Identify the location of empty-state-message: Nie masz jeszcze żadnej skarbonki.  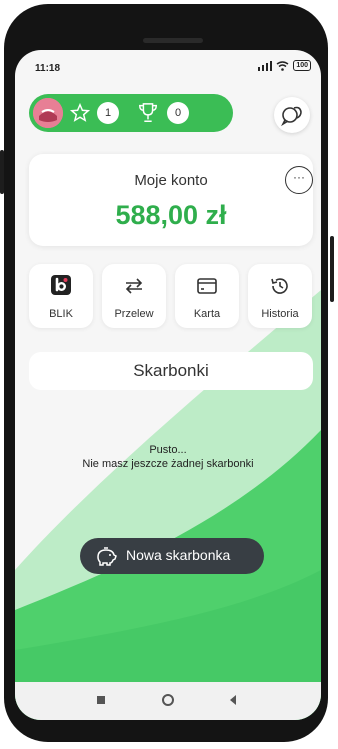
(168, 464).